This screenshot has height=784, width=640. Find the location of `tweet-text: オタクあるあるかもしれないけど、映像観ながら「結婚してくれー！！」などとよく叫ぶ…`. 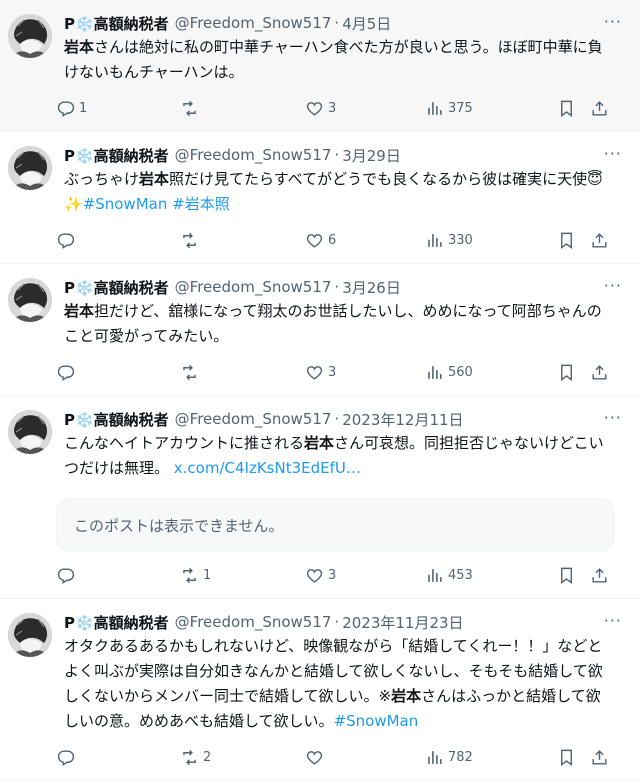

tweet-text: オタクあるあるかもしれないけど、映像観ながら「結婚してくれー！！」などとよく叫ぶ… is located at coordinates (344, 684).